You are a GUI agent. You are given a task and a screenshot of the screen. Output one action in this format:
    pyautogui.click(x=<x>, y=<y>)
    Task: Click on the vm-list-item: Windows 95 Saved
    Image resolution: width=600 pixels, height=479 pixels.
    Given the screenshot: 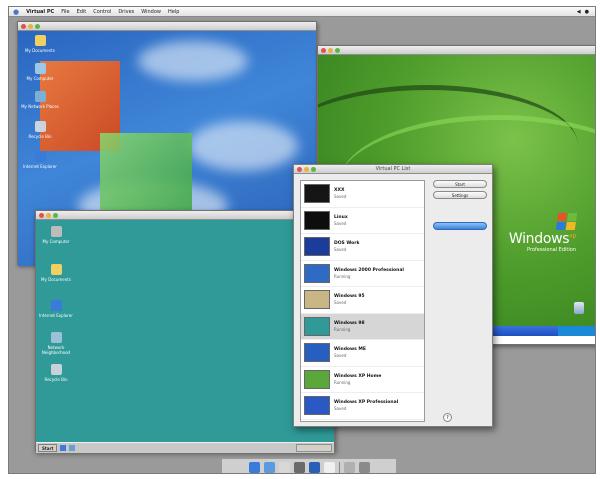 What is the action you would take?
    pyautogui.click(x=362, y=300)
    